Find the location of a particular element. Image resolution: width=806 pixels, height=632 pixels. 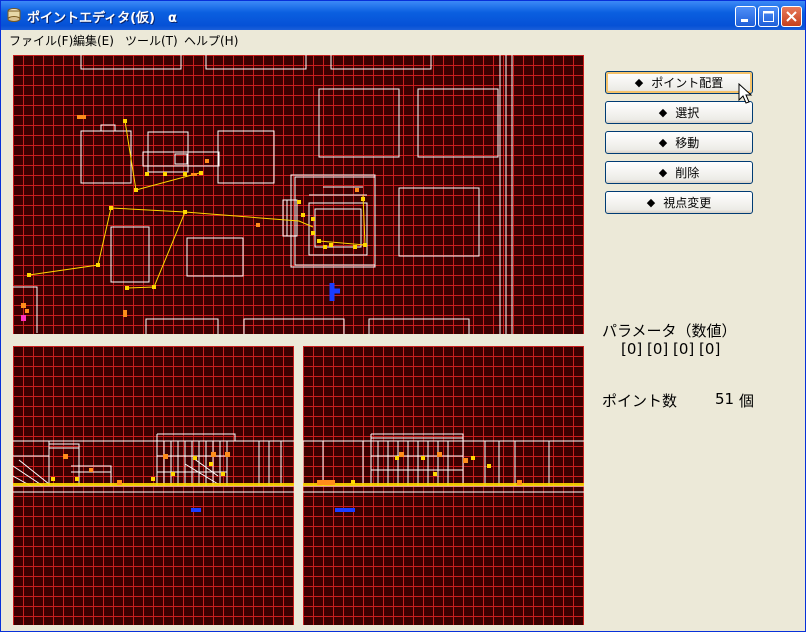

select-button: ◆ 選択 is located at coordinates (679, 112).